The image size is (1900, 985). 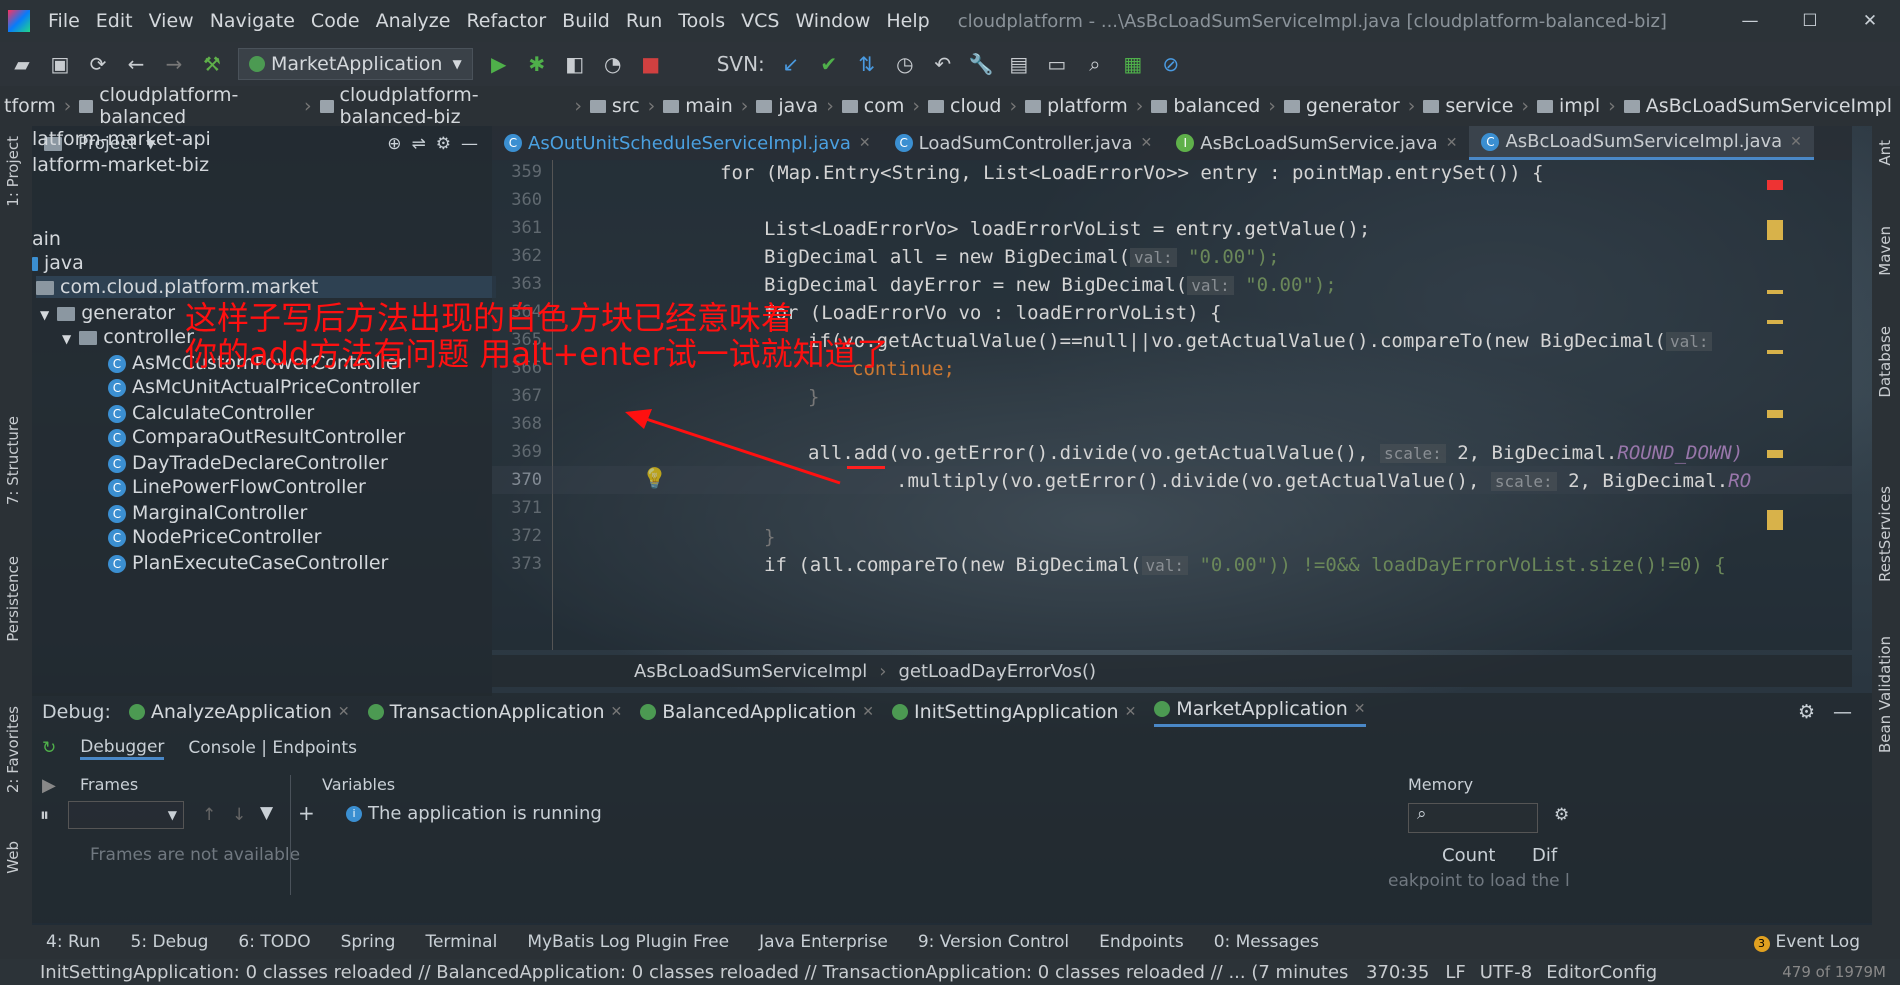 I want to click on tree-item: C AsMcUnitActualPriceController, so click(x=264, y=387).